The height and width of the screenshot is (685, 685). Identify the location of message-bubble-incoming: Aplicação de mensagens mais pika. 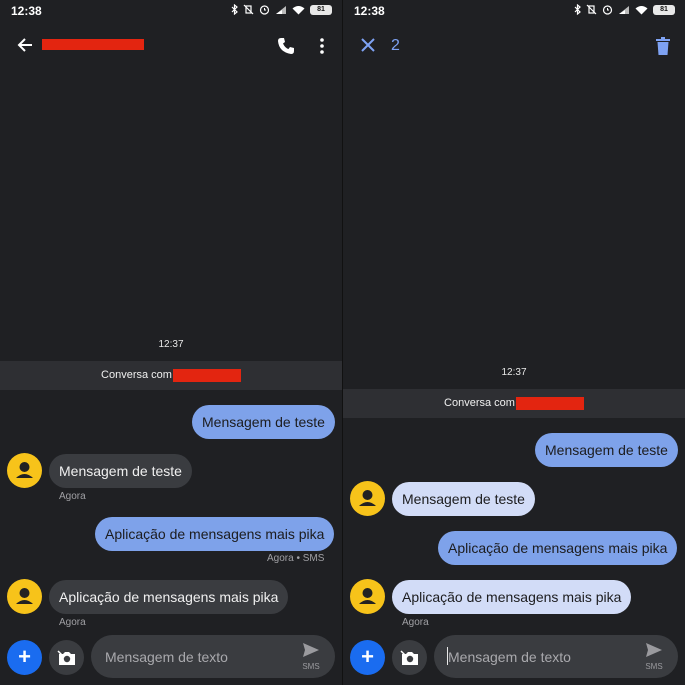
(169, 597).